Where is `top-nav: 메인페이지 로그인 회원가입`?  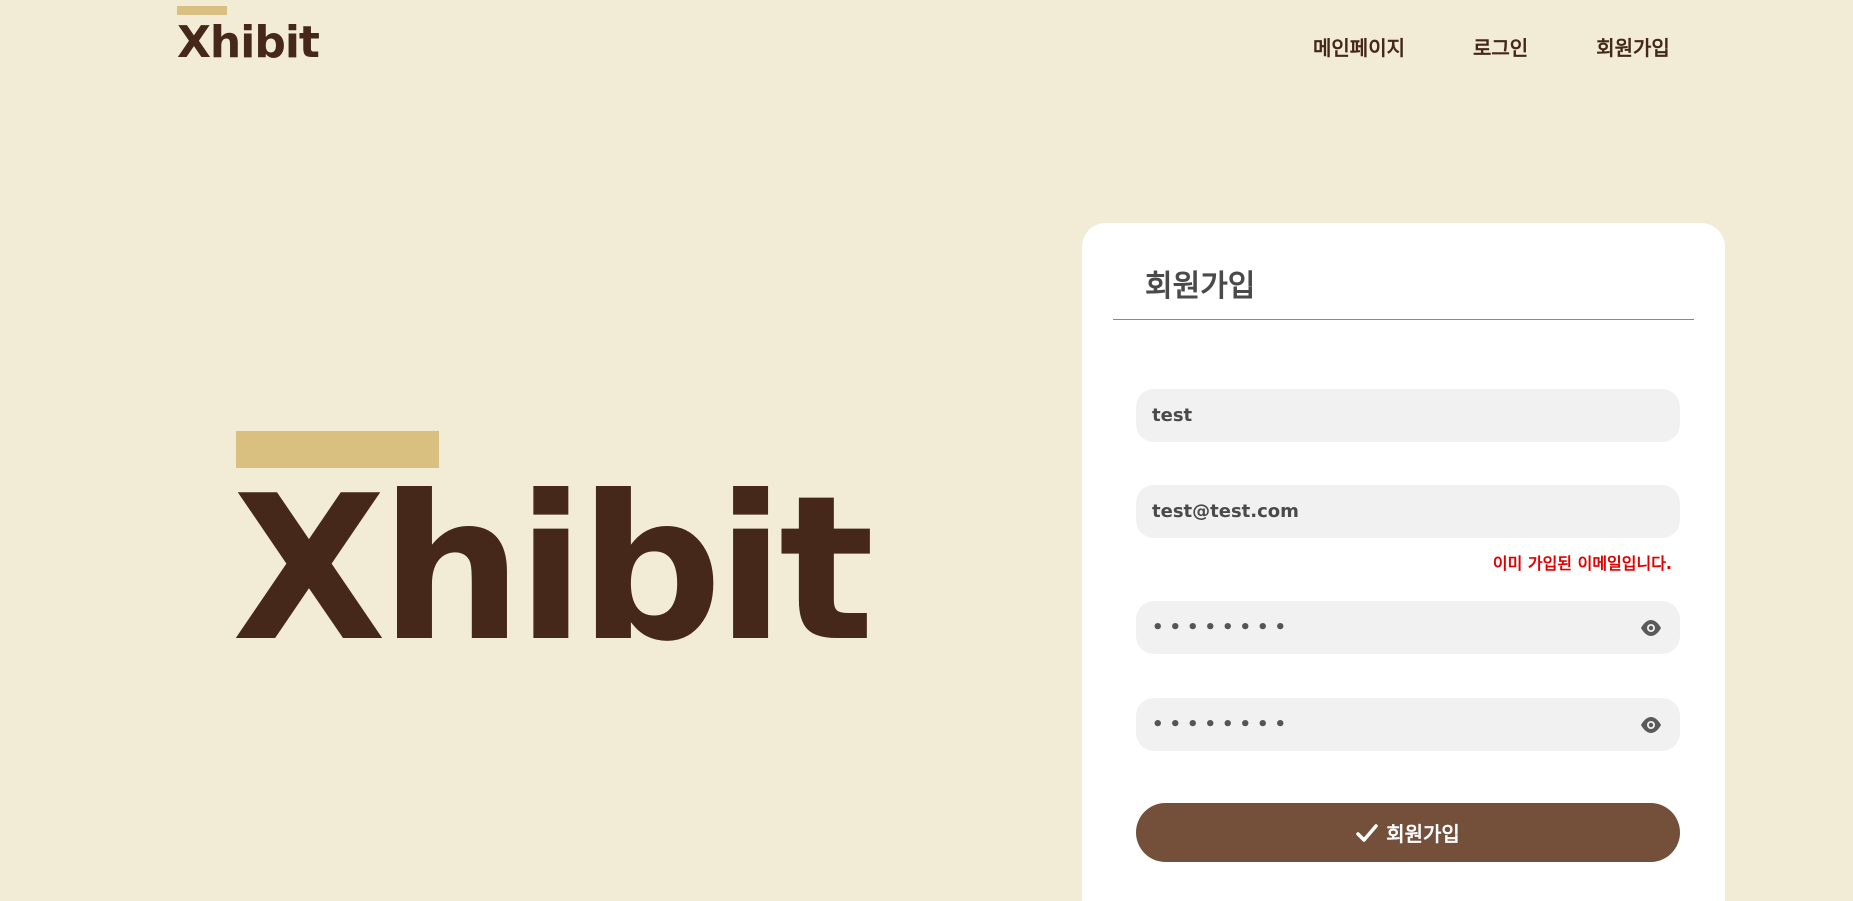
top-nav: 메인페이지 로그인 회원가입 is located at coordinates (1491, 46).